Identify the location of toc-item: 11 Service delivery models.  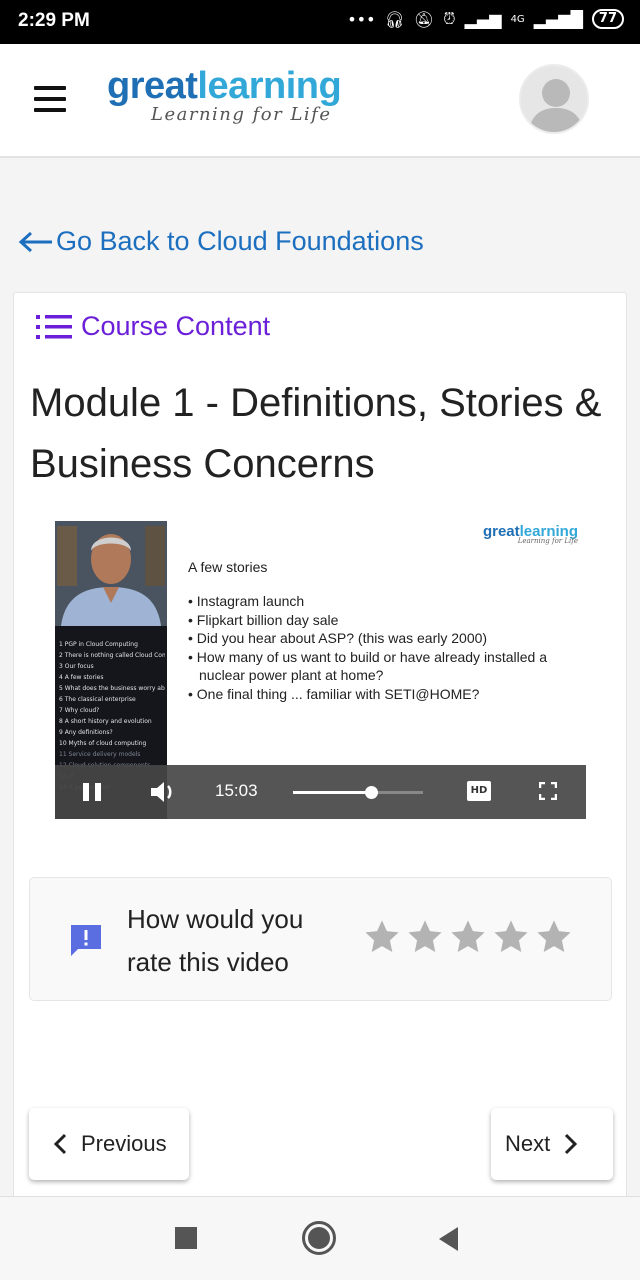
(100, 754).